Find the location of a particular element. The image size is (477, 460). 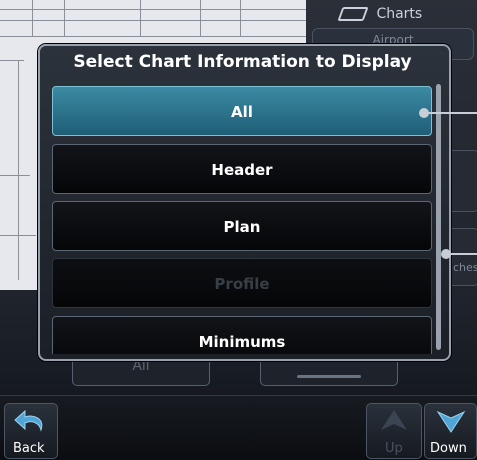

down-button: Down is located at coordinates (450, 431).